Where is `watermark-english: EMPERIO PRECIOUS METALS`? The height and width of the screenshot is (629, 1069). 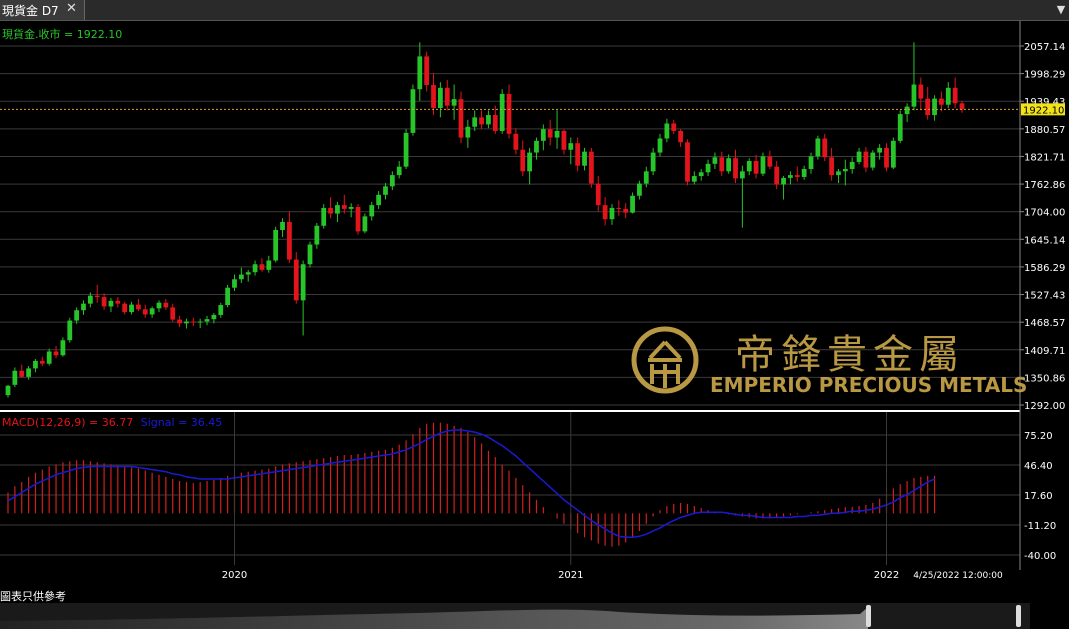 watermark-english: EMPERIO PRECIOUS METALS is located at coordinates (868, 385).